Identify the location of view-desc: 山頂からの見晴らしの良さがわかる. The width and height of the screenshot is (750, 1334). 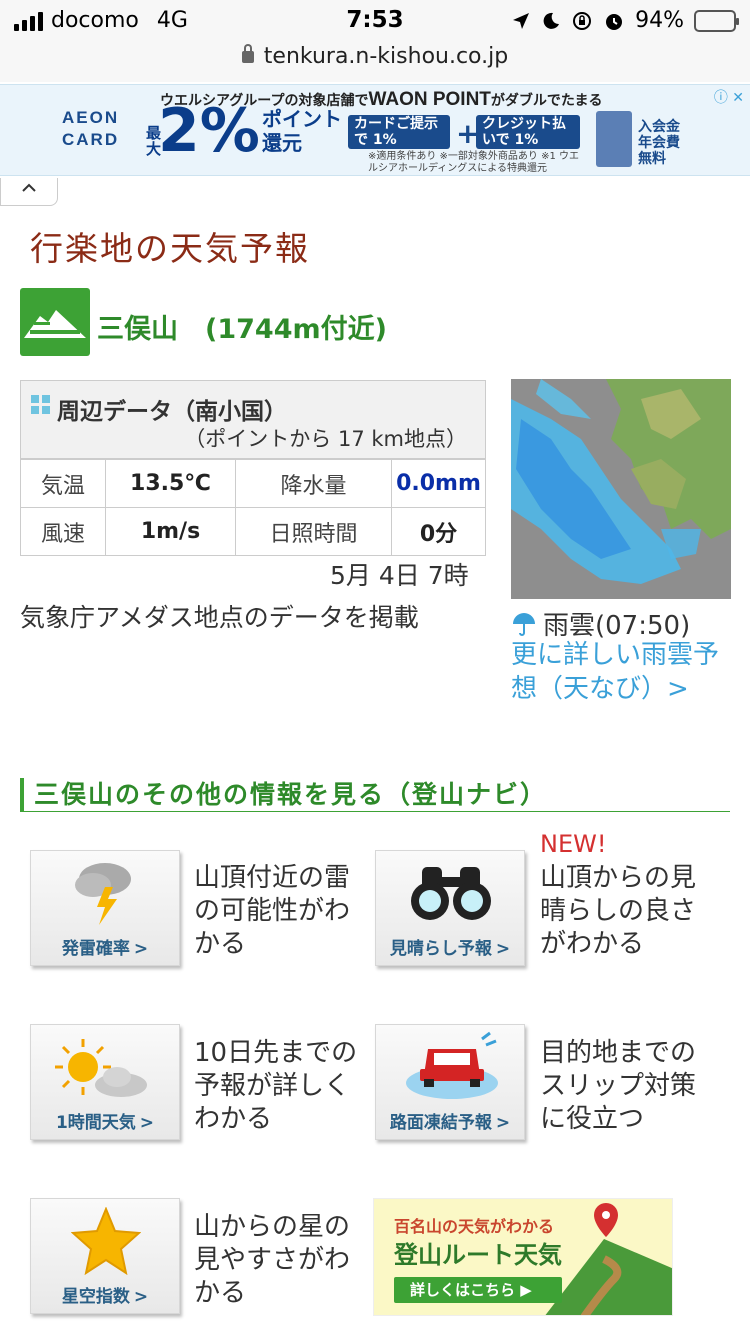
(618, 911).